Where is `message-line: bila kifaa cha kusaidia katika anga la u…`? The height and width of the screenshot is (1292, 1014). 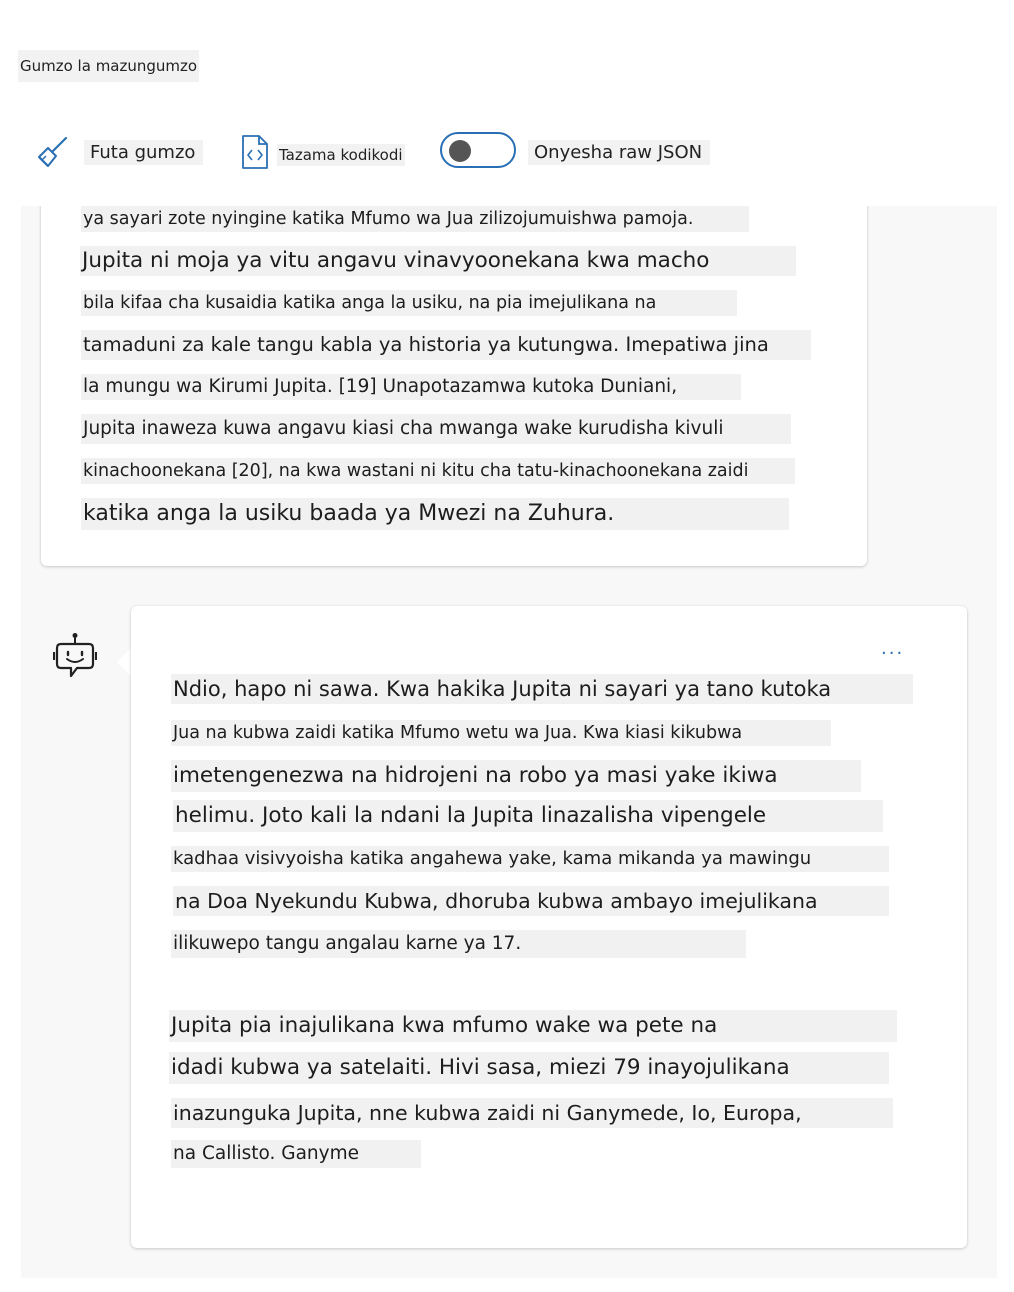 message-line: bila kifaa cha kusaidia katika anga la u… is located at coordinates (409, 303).